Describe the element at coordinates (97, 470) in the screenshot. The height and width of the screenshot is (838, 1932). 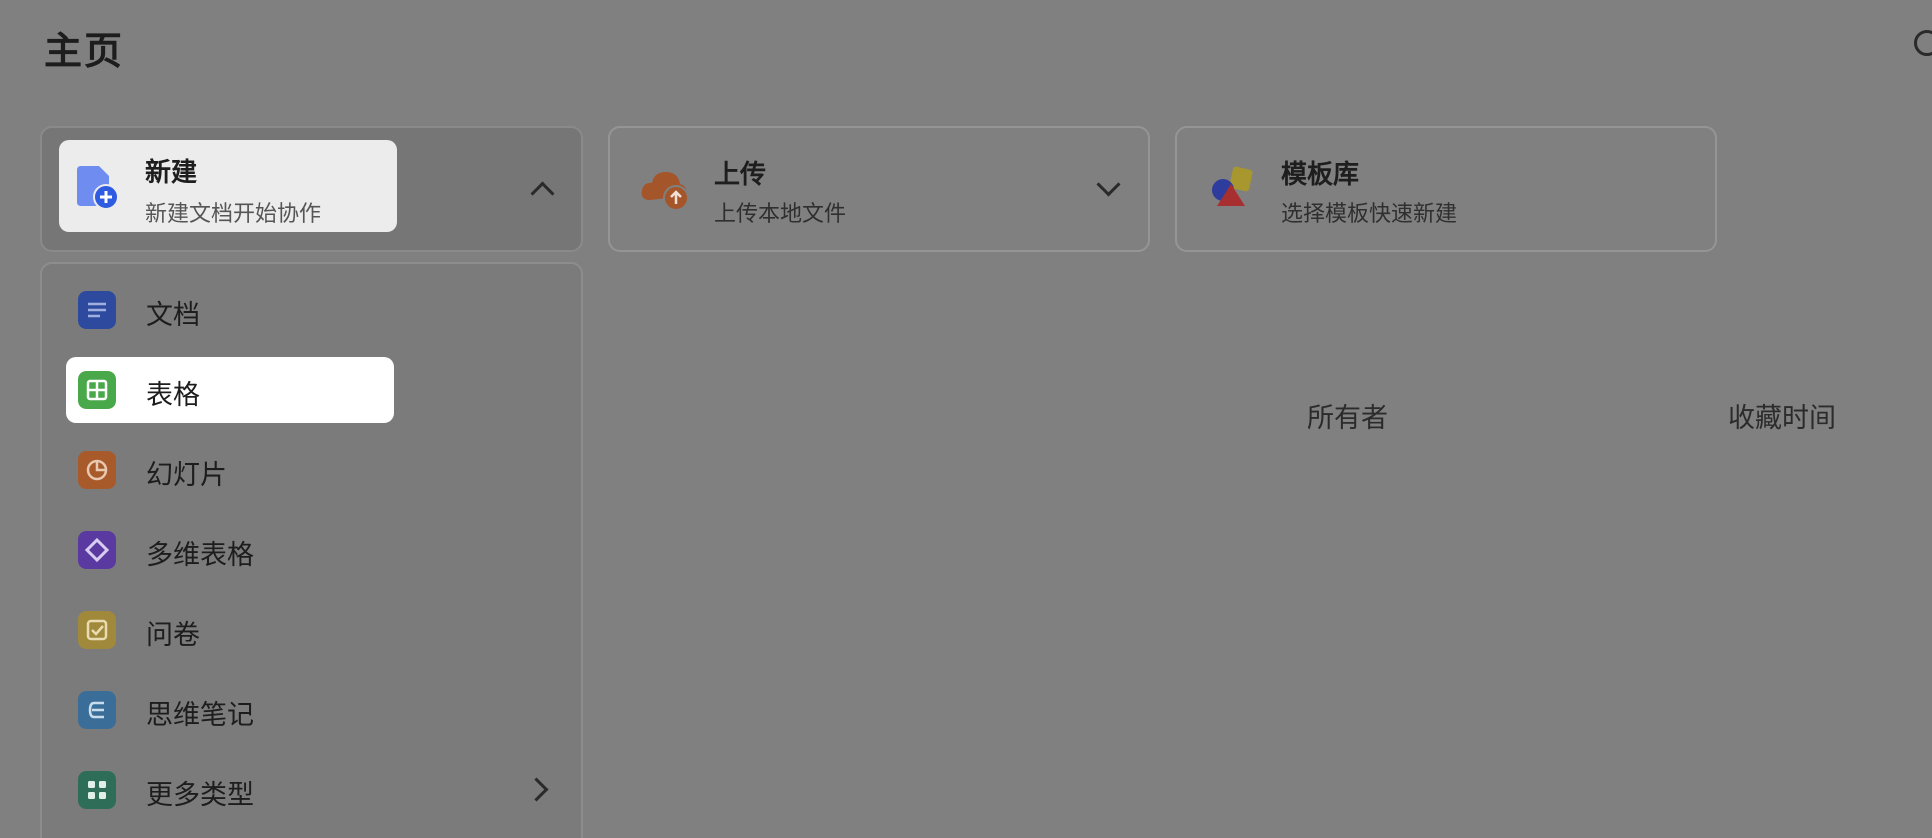
I see `slides-icon` at that location.